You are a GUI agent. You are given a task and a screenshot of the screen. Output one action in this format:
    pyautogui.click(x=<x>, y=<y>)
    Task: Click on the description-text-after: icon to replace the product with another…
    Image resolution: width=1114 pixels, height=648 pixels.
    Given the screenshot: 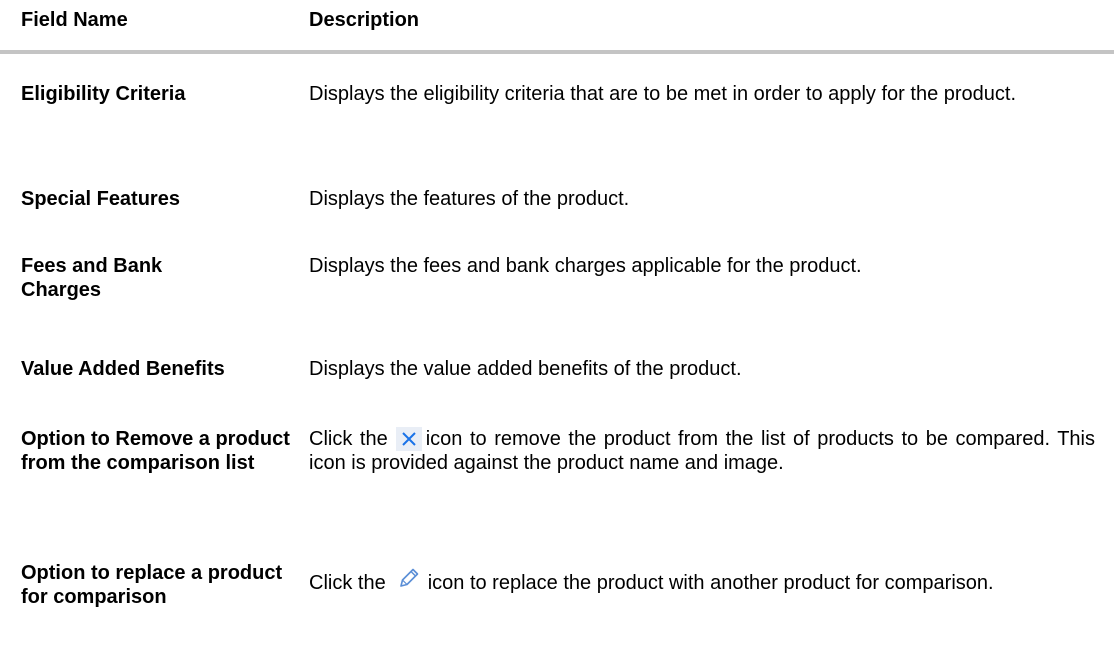 What is the action you would take?
    pyautogui.click(x=710, y=583)
    